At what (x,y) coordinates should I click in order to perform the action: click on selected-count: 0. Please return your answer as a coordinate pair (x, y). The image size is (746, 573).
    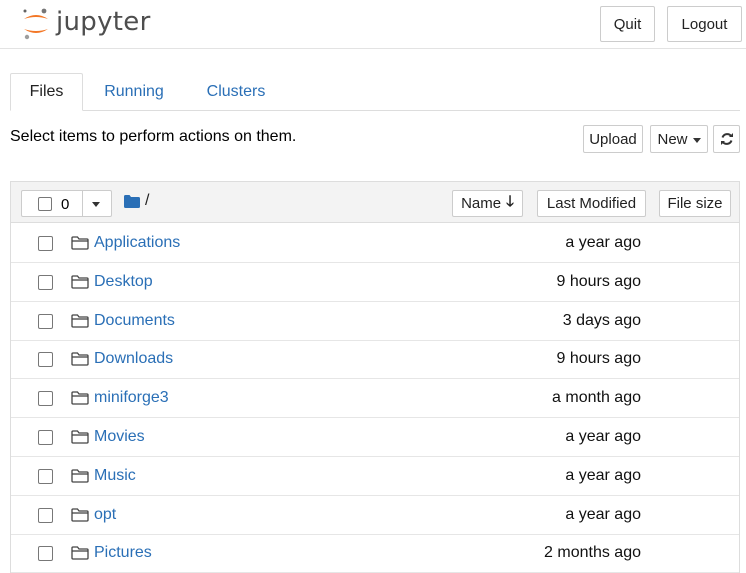
    Looking at the image, I should click on (65, 204).